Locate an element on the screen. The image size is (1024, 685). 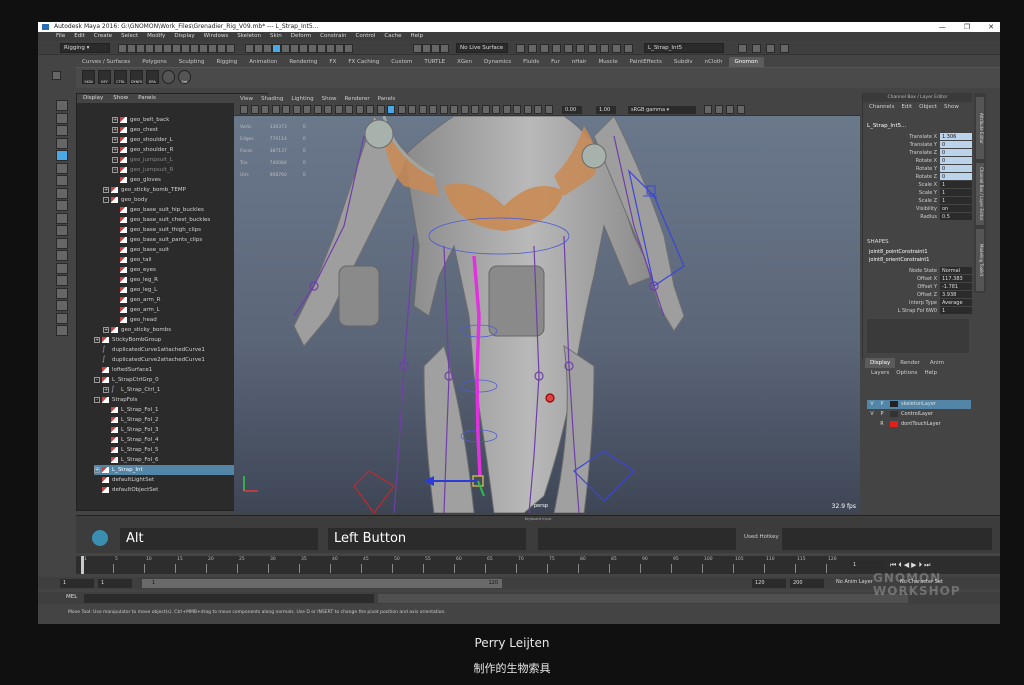
shelf-tab-dynamics: Dynamics is located at coordinates (497, 62).